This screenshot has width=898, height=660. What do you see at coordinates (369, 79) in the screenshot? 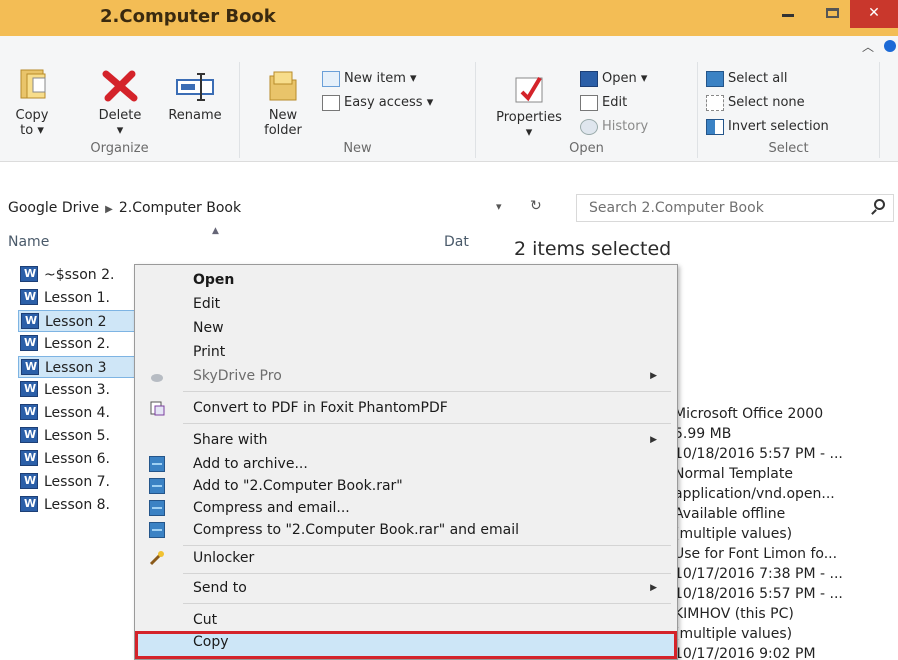
I see `new-item-button: New item ▾` at bounding box center [369, 79].